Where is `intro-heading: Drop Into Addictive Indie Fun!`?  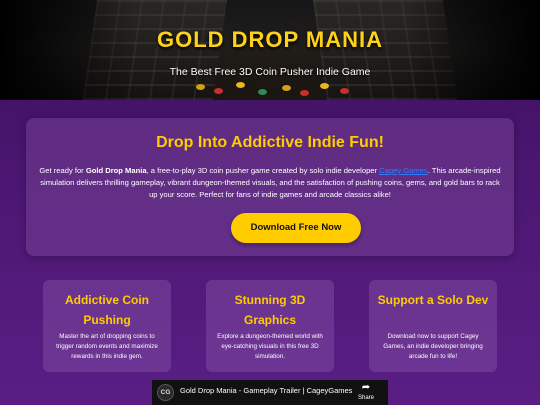 intro-heading: Drop Into Addictive Indie Fun! is located at coordinates (270, 142).